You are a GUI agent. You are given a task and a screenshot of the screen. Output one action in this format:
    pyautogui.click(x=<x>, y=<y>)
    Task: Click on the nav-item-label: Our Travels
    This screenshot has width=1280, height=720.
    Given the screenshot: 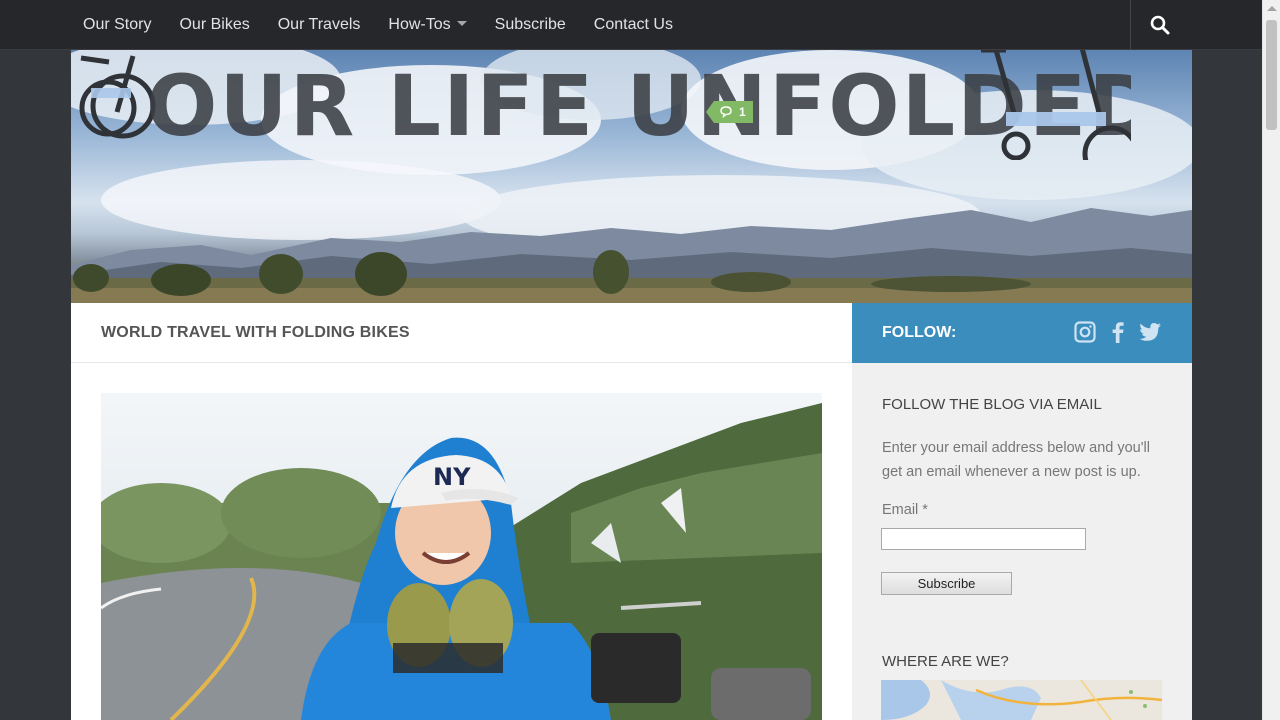 What is the action you would take?
    pyautogui.click(x=319, y=24)
    